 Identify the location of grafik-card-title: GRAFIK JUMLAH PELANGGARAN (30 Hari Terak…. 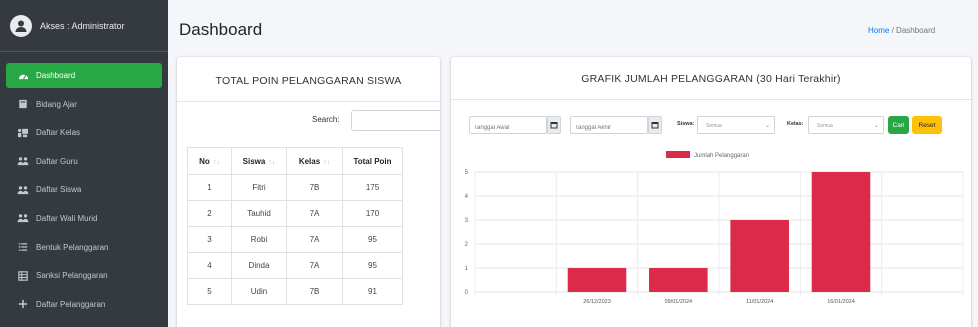
(711, 79).